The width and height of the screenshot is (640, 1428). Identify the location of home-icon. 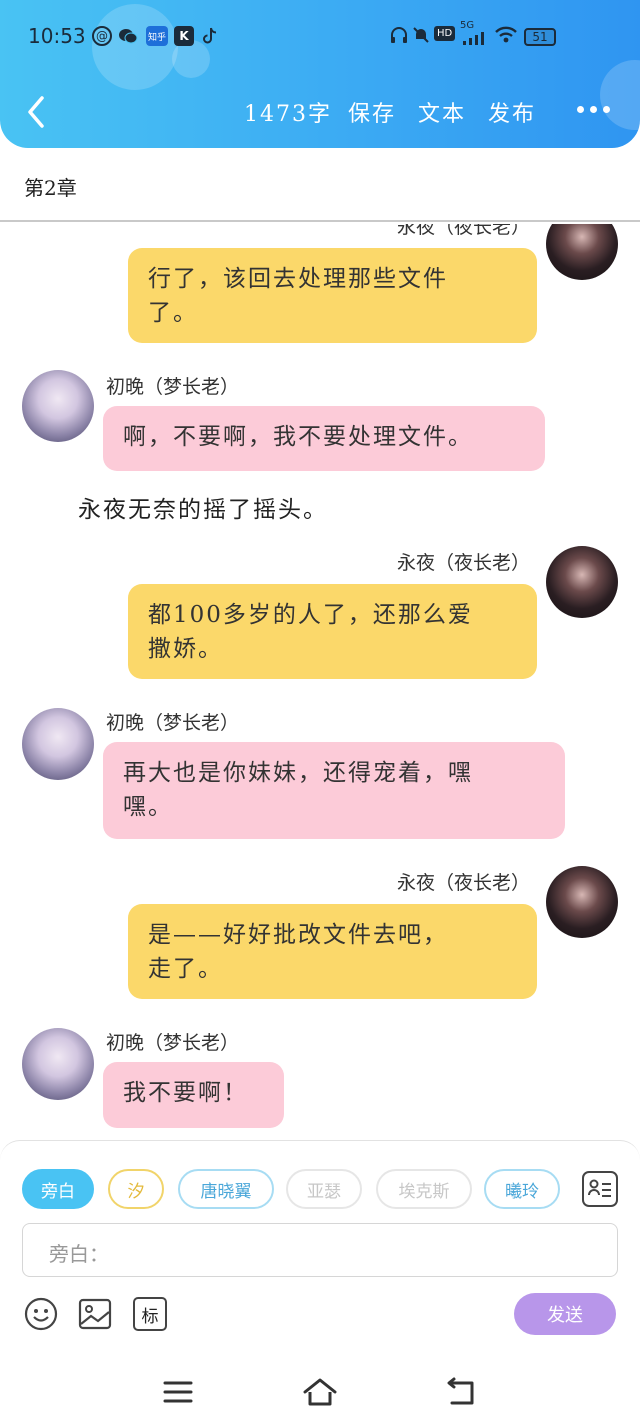
(320, 1392).